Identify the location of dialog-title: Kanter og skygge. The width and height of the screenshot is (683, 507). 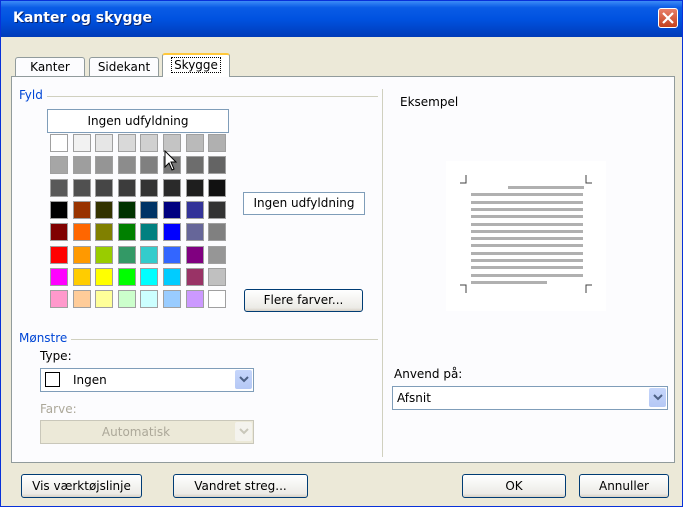
(83, 18).